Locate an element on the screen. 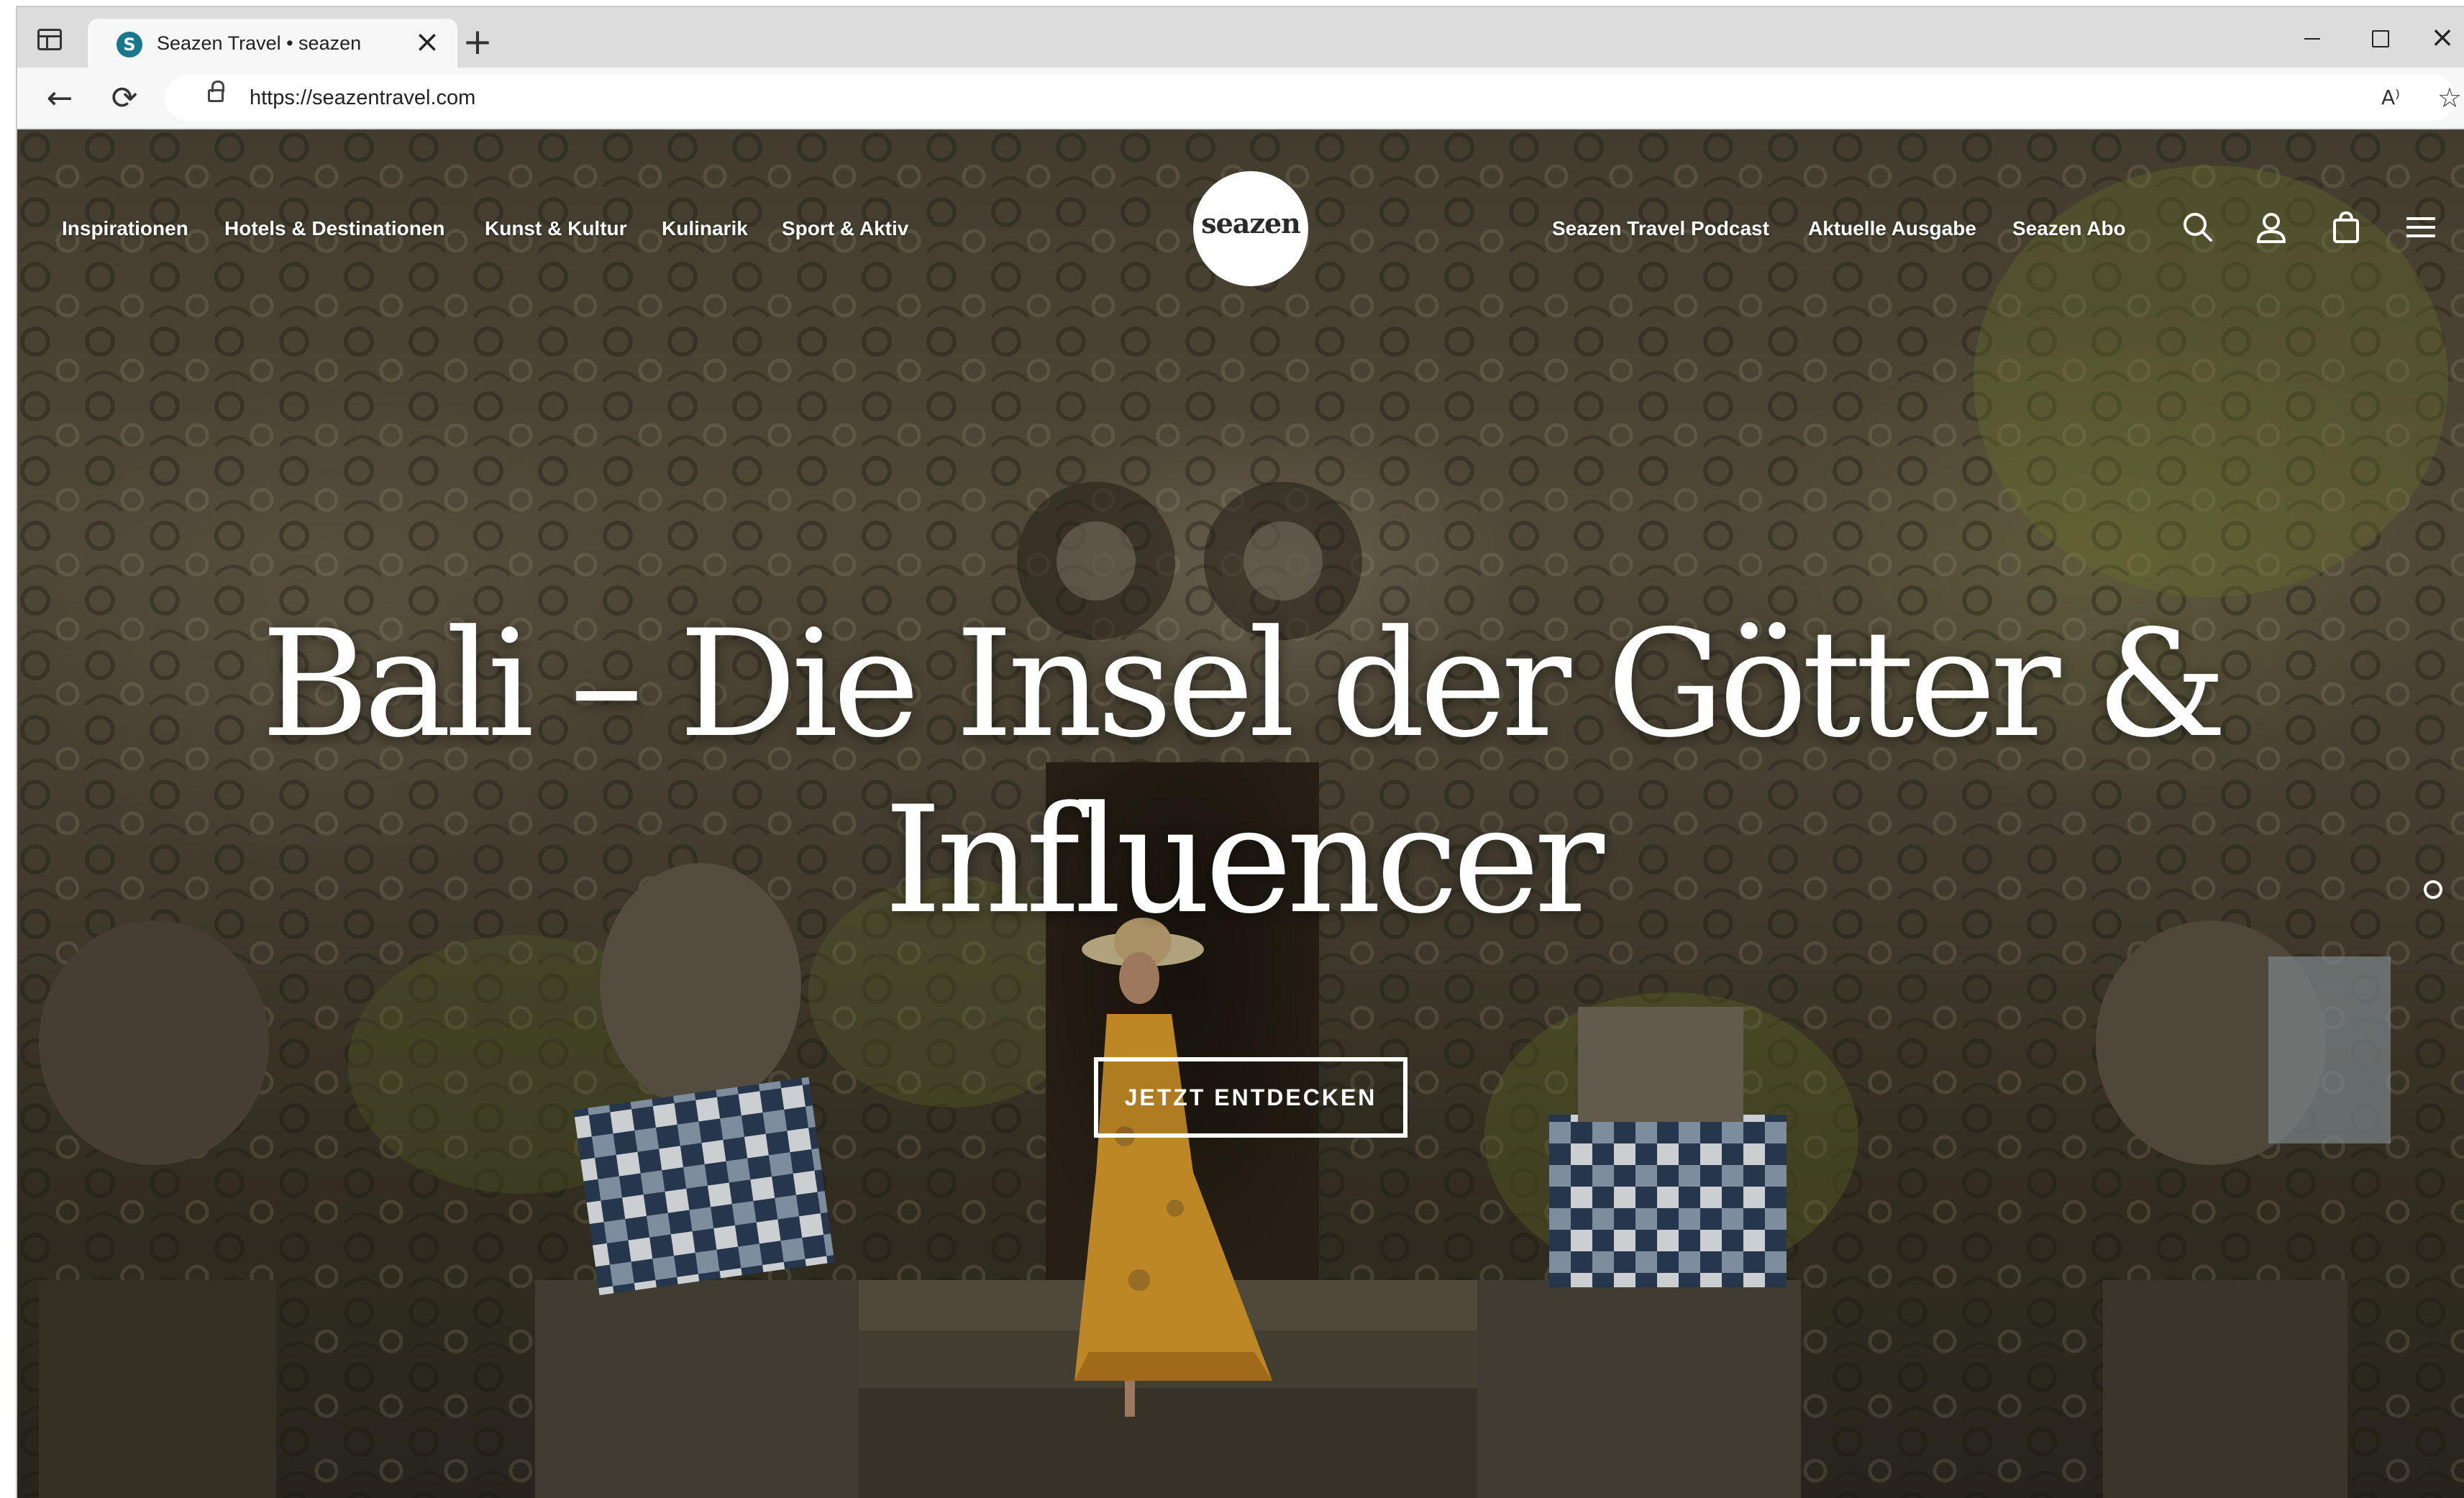 This screenshot has height=1498, width=2464. cta-button: JETZT ENTDECKEN is located at coordinates (1250, 1097).